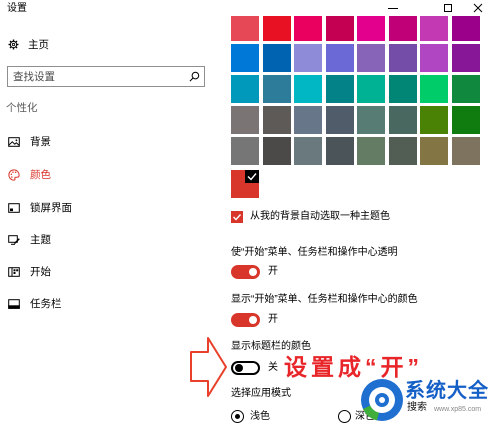 Image resolution: width=493 pixels, height=426 pixels. I want to click on sidebar-item-background: 背景, so click(107, 142).